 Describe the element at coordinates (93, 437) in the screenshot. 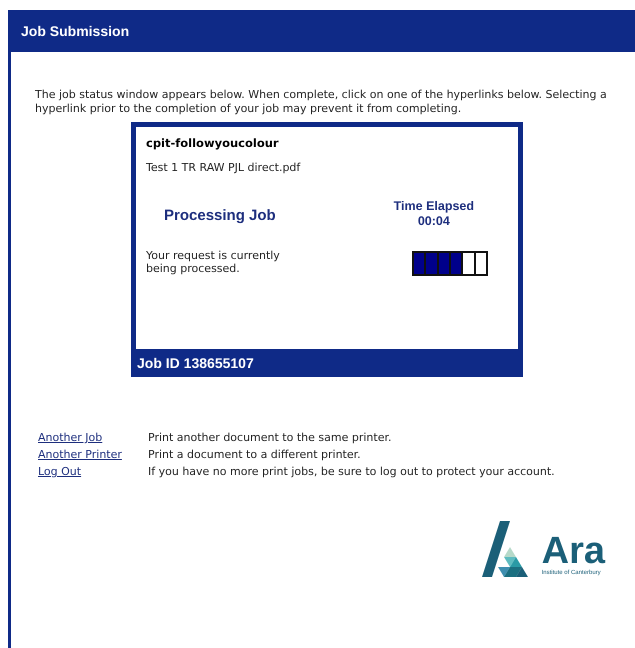

I see `nav-link: Another Job` at that location.